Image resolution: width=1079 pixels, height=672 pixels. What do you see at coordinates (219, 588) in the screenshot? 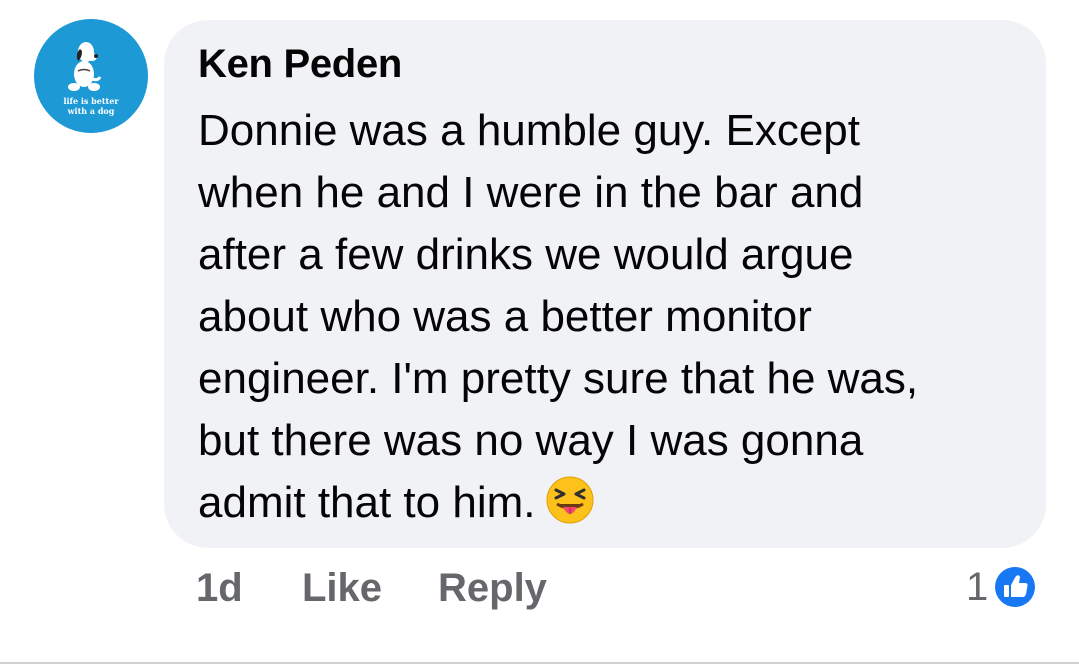
I see `comment-timestamp: 1d` at bounding box center [219, 588].